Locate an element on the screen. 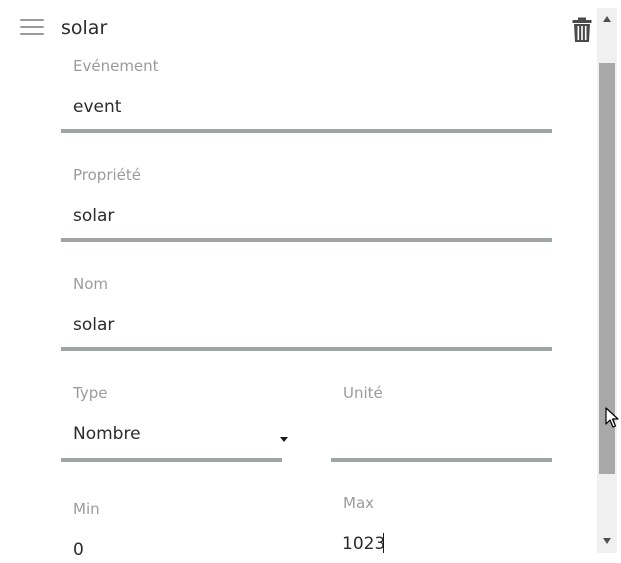 The width and height of the screenshot is (621, 563). scroll-down-arrow-icon is located at coordinates (607, 541).